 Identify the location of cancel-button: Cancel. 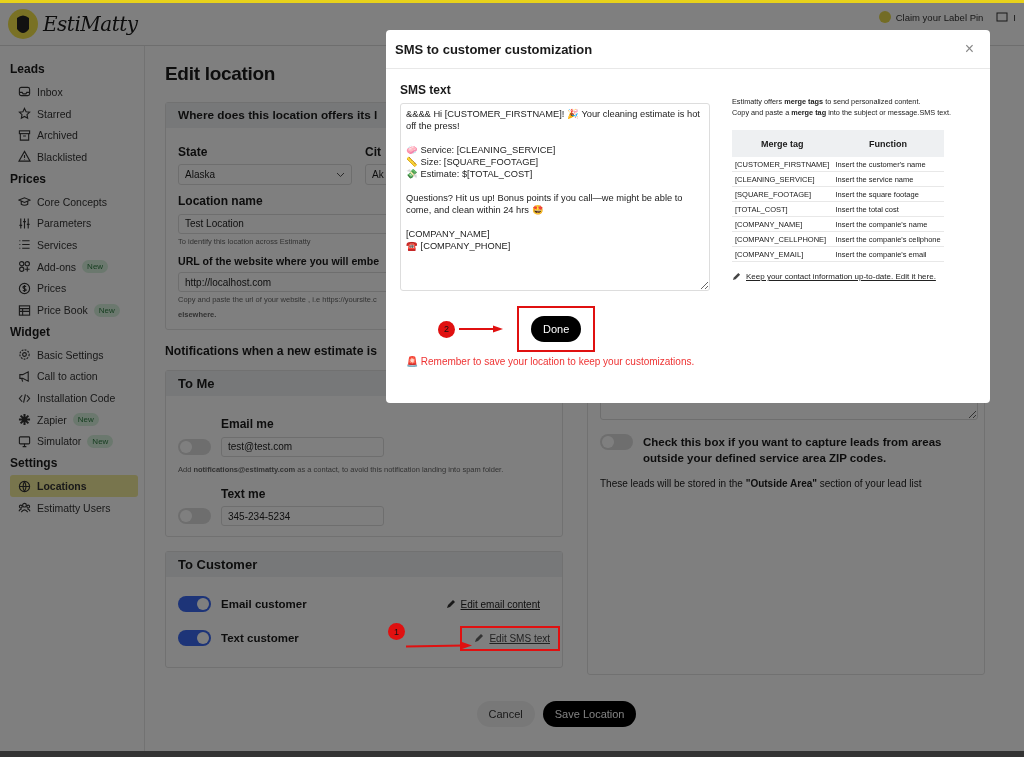
(505, 714).